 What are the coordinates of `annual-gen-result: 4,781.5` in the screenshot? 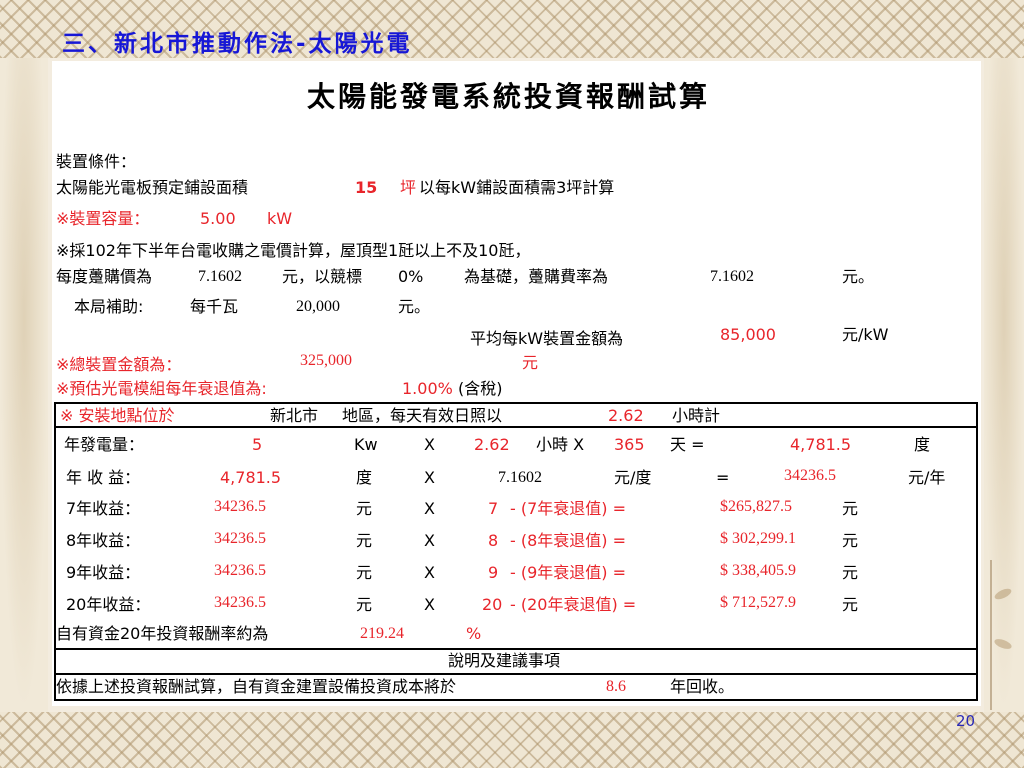 It's located at (821, 444).